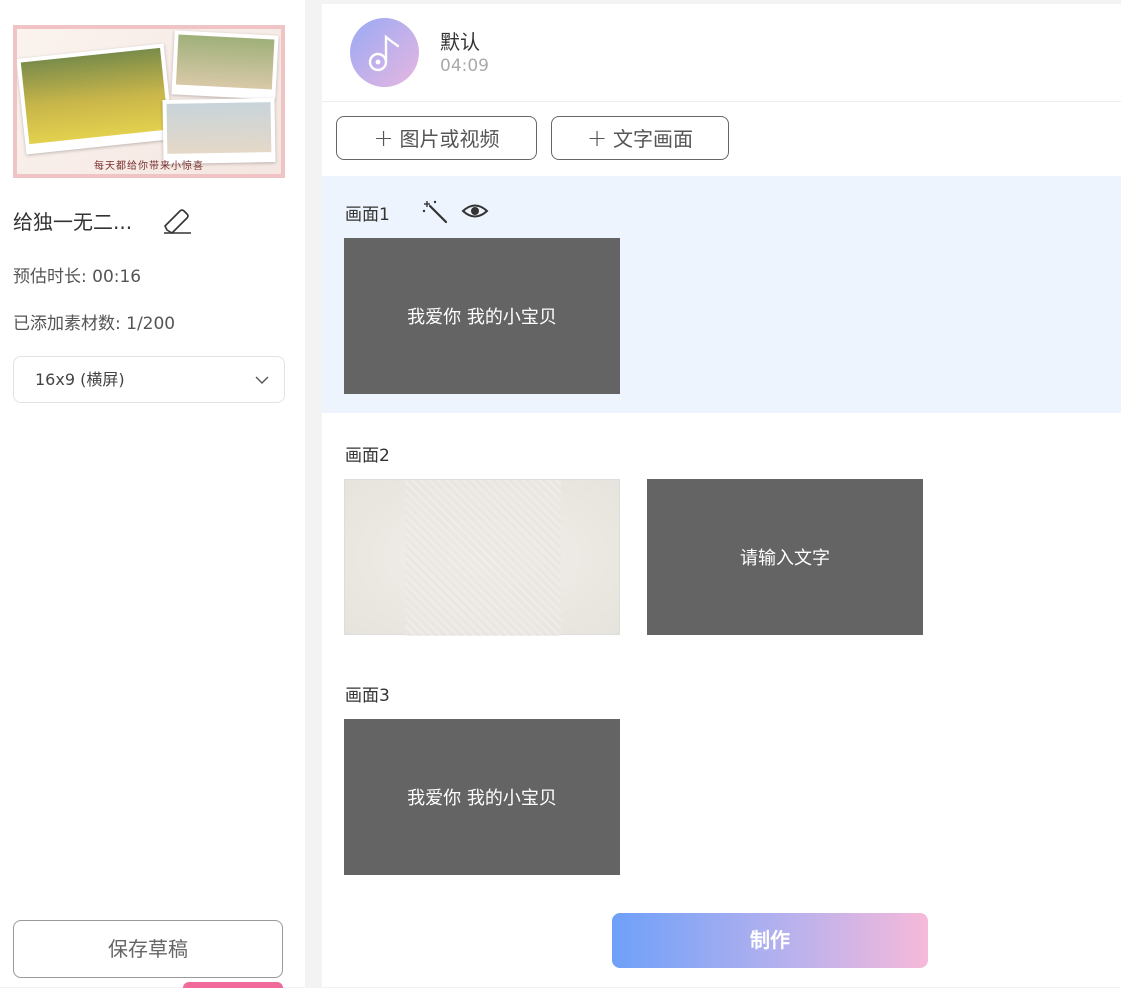  I want to click on music-note-icon, so click(384, 53).